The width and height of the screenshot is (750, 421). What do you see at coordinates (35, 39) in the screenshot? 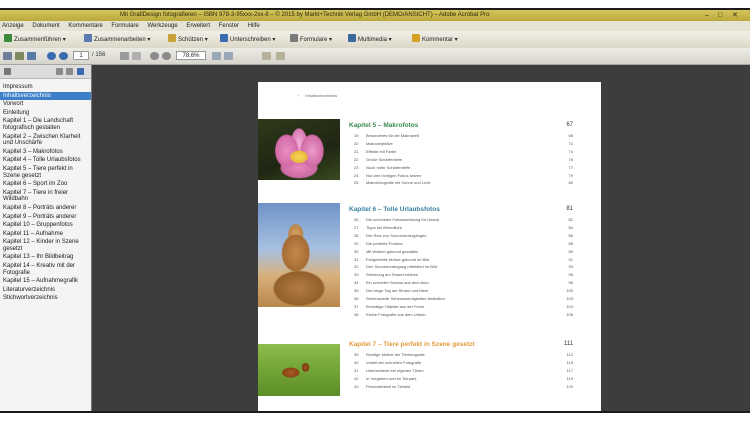
I see `combine-button: Zusammenführen ▾` at bounding box center [35, 39].